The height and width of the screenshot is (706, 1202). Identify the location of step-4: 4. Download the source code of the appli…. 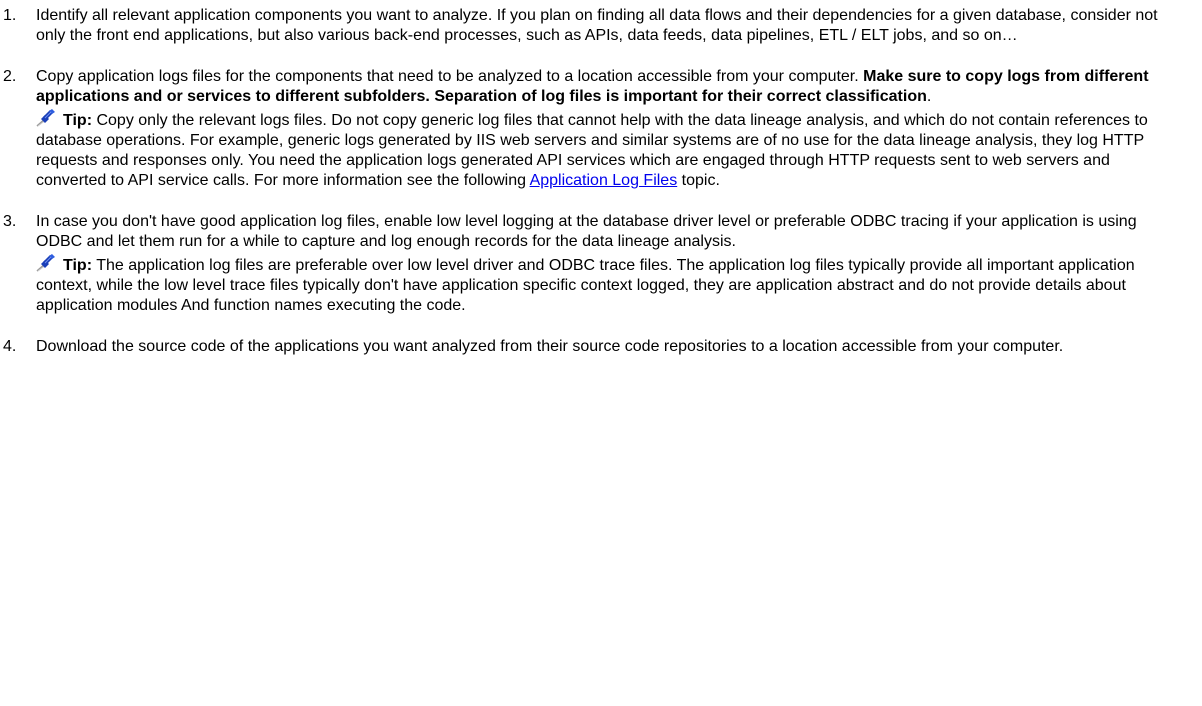
(589, 347).